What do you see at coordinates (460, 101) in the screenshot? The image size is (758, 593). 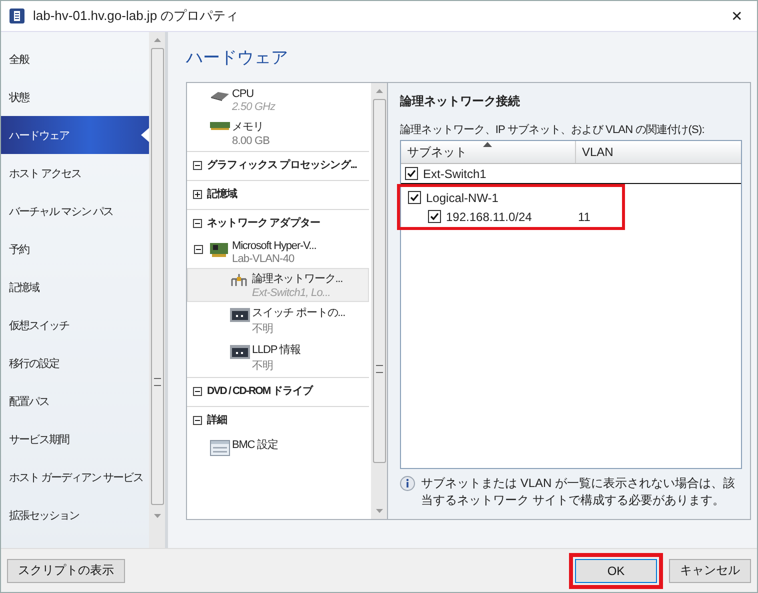 I see `section-heading: 論理ネットワーク接続` at bounding box center [460, 101].